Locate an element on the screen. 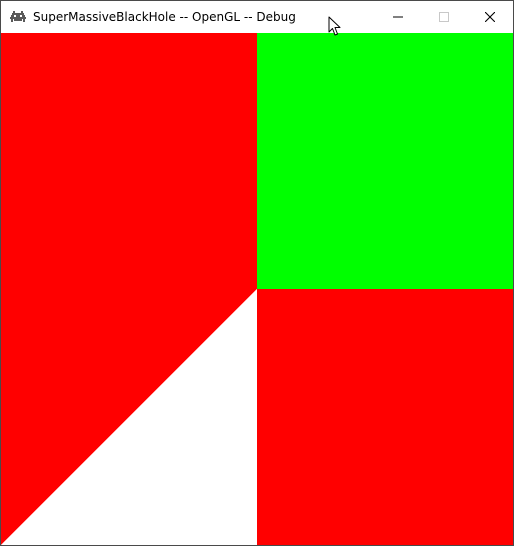 Image resolution: width=514 pixels, height=546 pixels. close-icon is located at coordinates (490, 17).